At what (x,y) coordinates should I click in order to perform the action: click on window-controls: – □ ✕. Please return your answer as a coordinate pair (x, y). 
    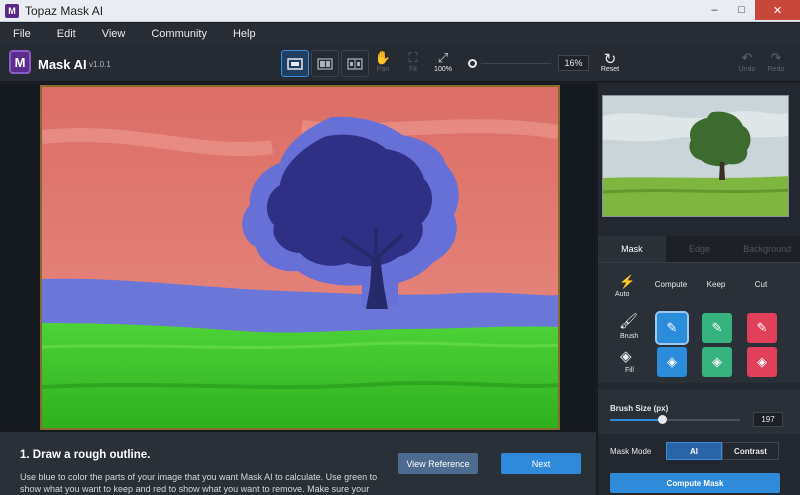
    Looking at the image, I should click on (750, 11).